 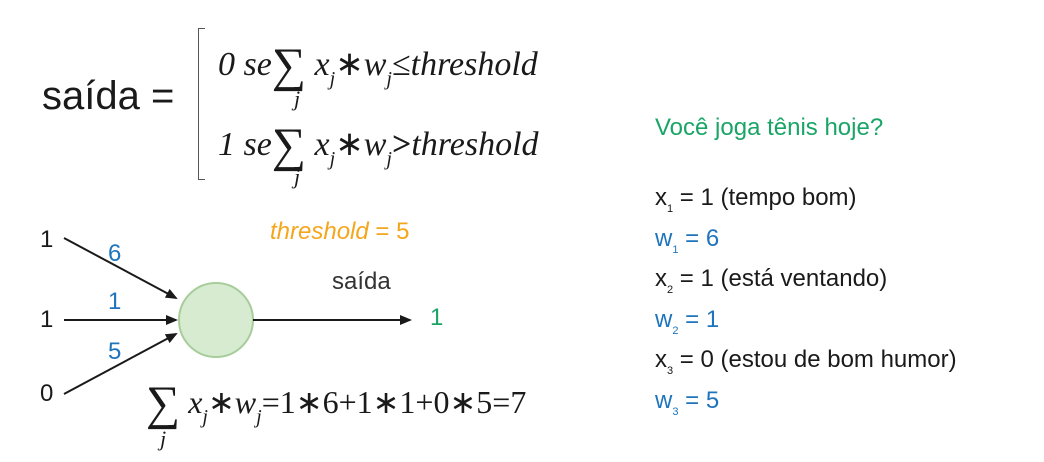 I want to click on weight-value-1: 6, so click(x=115, y=253).